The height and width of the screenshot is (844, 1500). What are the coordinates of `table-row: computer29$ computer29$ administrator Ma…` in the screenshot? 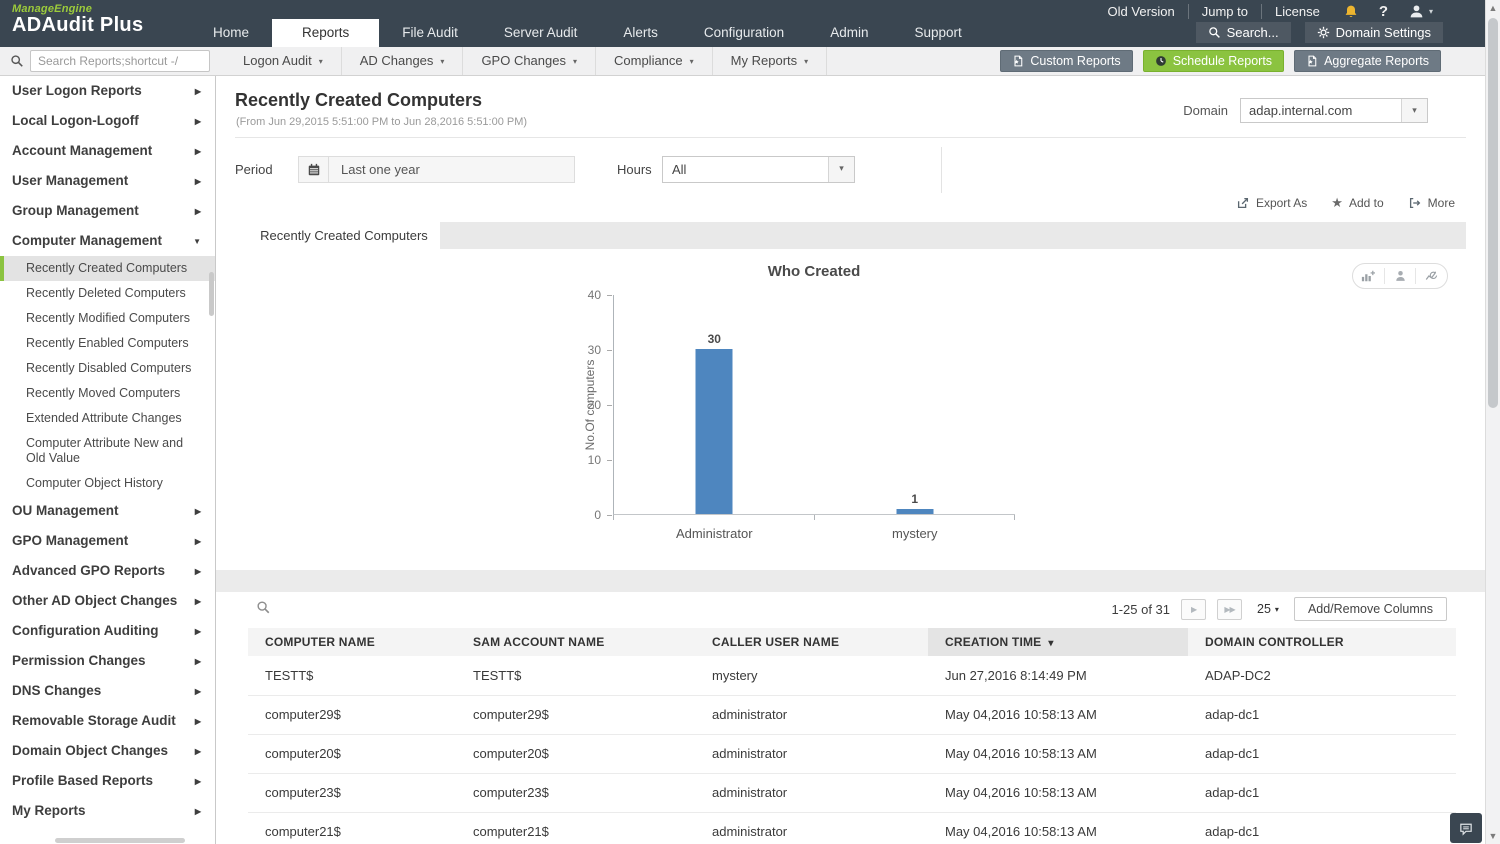 It's located at (852, 715).